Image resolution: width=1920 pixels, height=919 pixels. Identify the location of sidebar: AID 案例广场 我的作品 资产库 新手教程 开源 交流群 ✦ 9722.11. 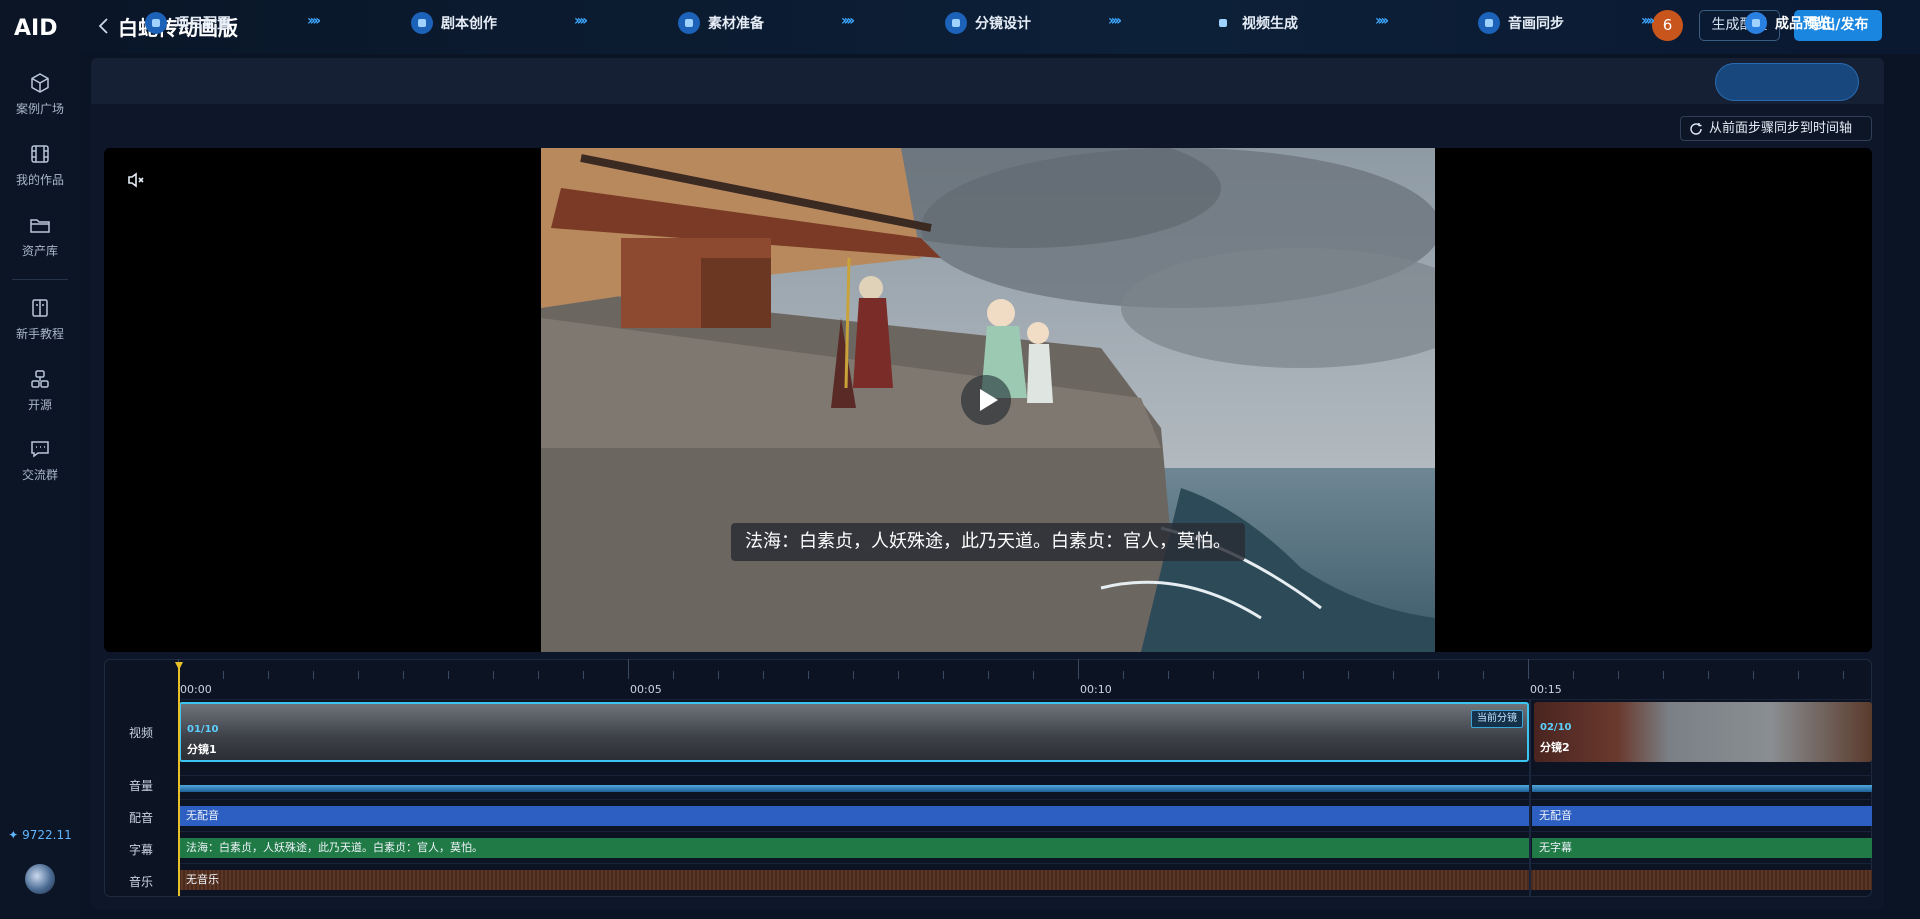
(40, 459).